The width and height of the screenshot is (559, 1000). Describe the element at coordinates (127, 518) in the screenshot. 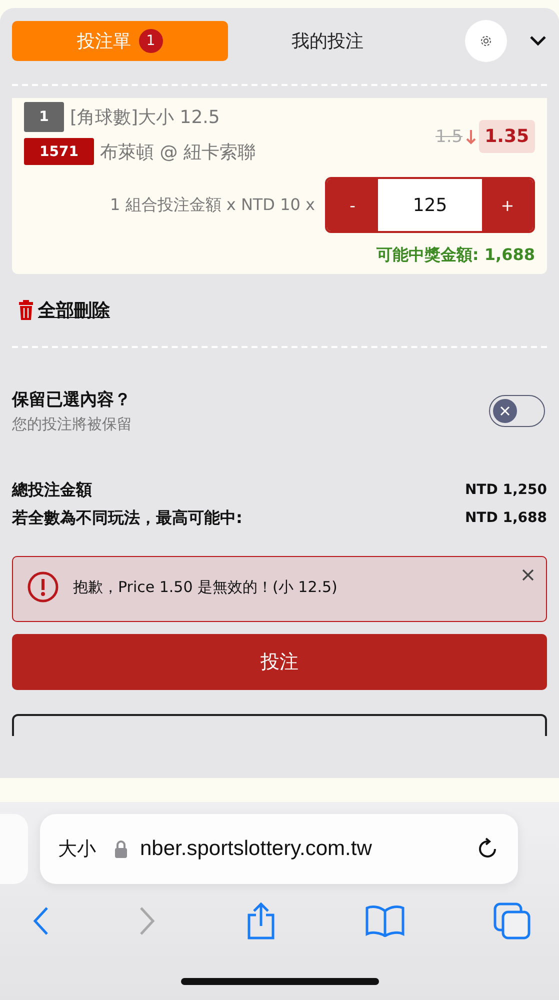

I see `total-label: 若全數為不同玩法，最高可能中:` at that location.